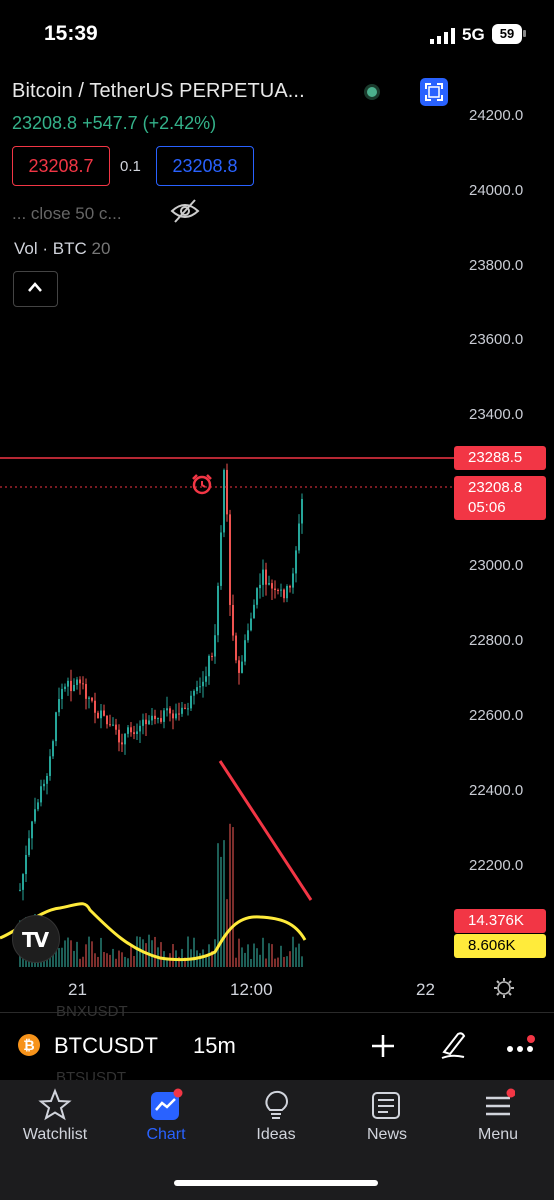 This screenshot has height=1200, width=554. Describe the element at coordinates (383, 1046) in the screenshot. I see `plus-icon` at that location.